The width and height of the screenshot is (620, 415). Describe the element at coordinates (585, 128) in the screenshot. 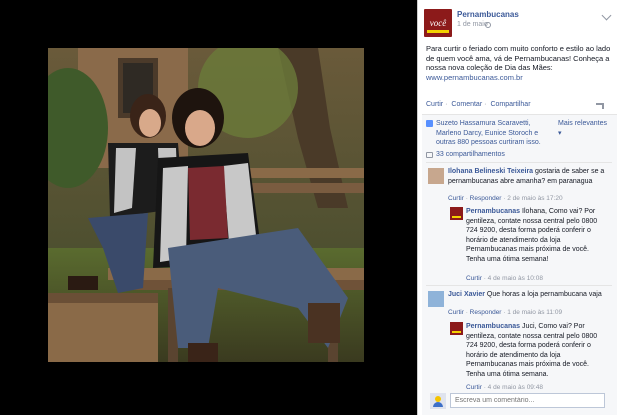

I see `sort-dropdown: Mais relevantes ▾` at that location.